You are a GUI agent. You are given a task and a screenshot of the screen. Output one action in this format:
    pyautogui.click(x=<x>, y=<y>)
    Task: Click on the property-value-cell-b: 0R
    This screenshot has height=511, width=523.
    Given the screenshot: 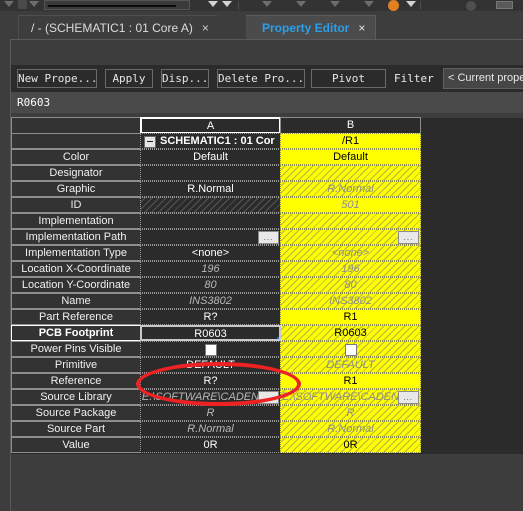 What is the action you would take?
    pyautogui.click(x=350, y=445)
    